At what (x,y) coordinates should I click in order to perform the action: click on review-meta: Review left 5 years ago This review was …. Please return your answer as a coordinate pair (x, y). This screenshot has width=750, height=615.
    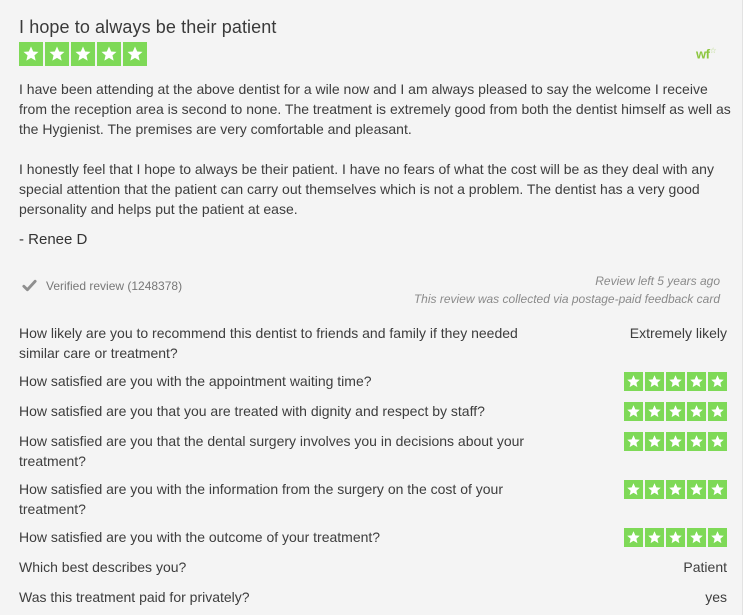
    Looking at the image, I should click on (567, 290).